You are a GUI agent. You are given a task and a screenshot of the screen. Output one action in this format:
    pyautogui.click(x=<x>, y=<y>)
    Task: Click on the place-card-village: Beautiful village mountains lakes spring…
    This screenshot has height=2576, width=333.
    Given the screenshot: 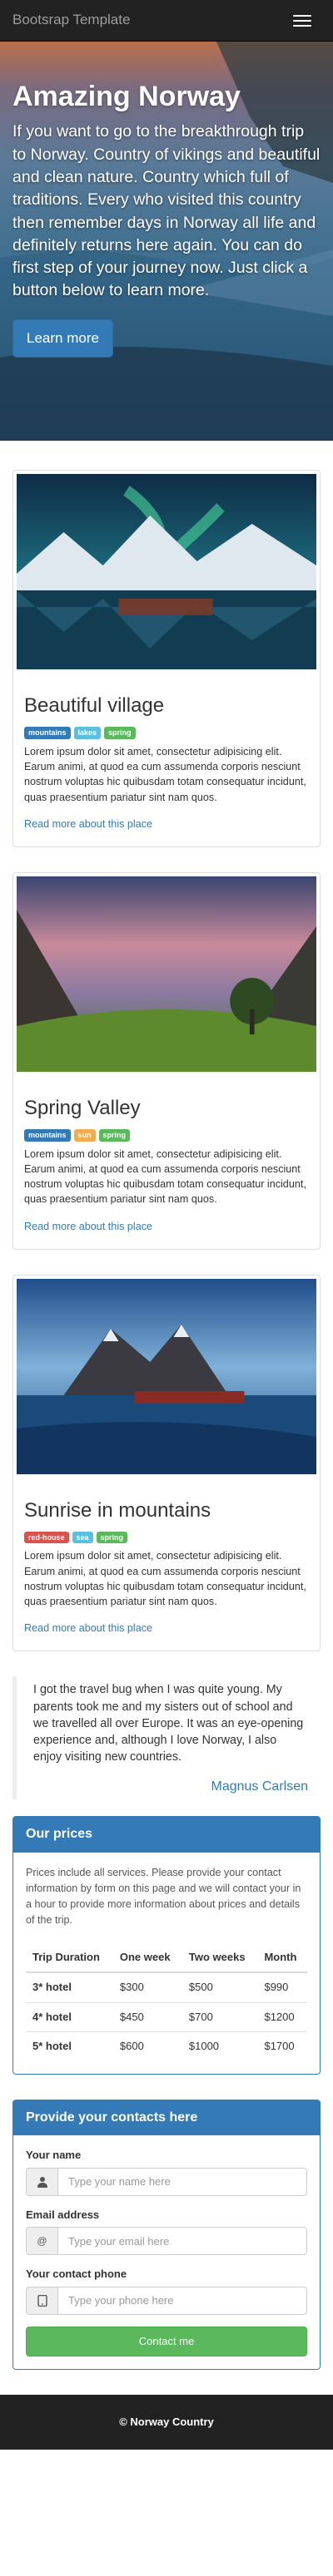 What is the action you would take?
    pyautogui.click(x=166, y=658)
    